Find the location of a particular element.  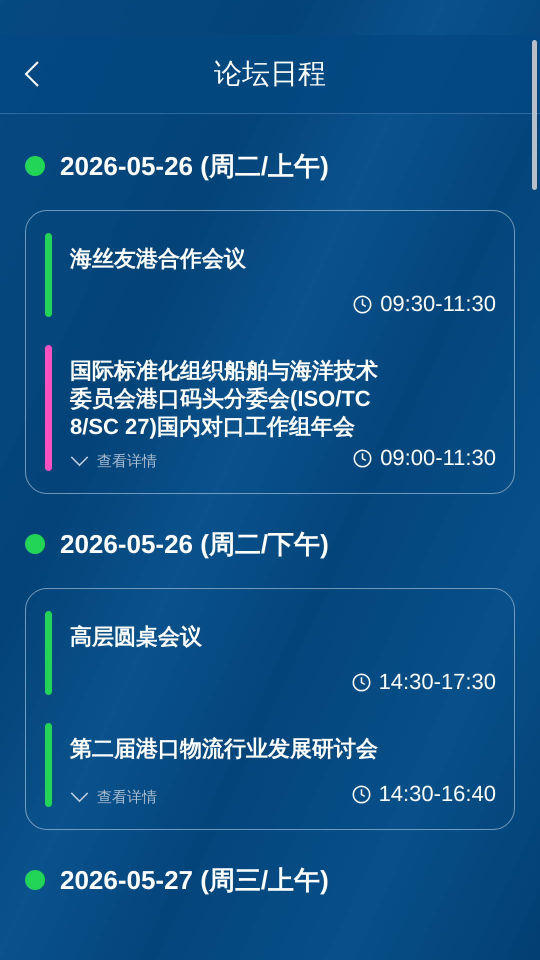

date-heading: 2026-05-26 (周二/下午) is located at coordinates (194, 544).